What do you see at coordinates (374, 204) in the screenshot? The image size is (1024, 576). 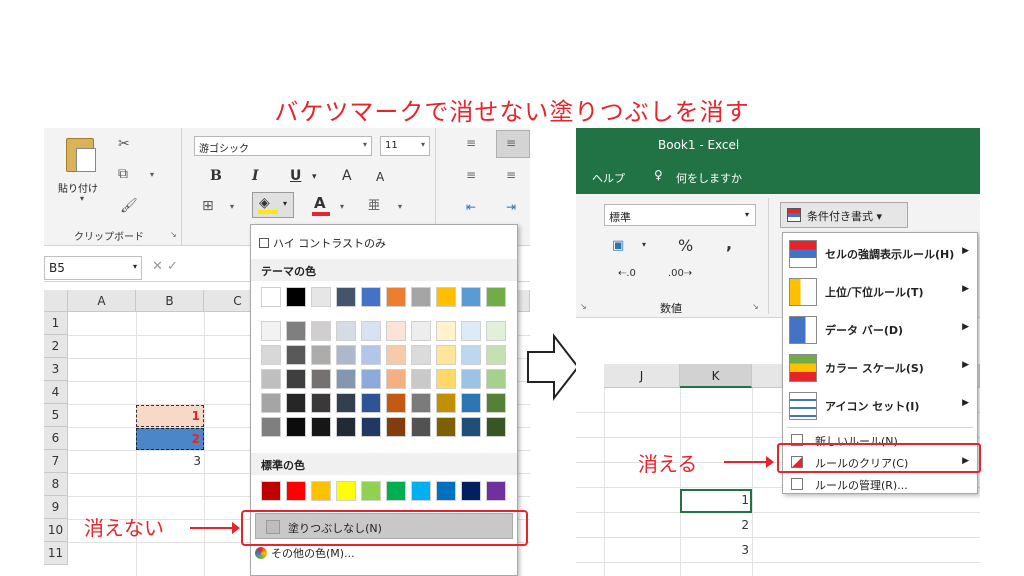 I see `phonetic-button: 亜` at bounding box center [374, 204].